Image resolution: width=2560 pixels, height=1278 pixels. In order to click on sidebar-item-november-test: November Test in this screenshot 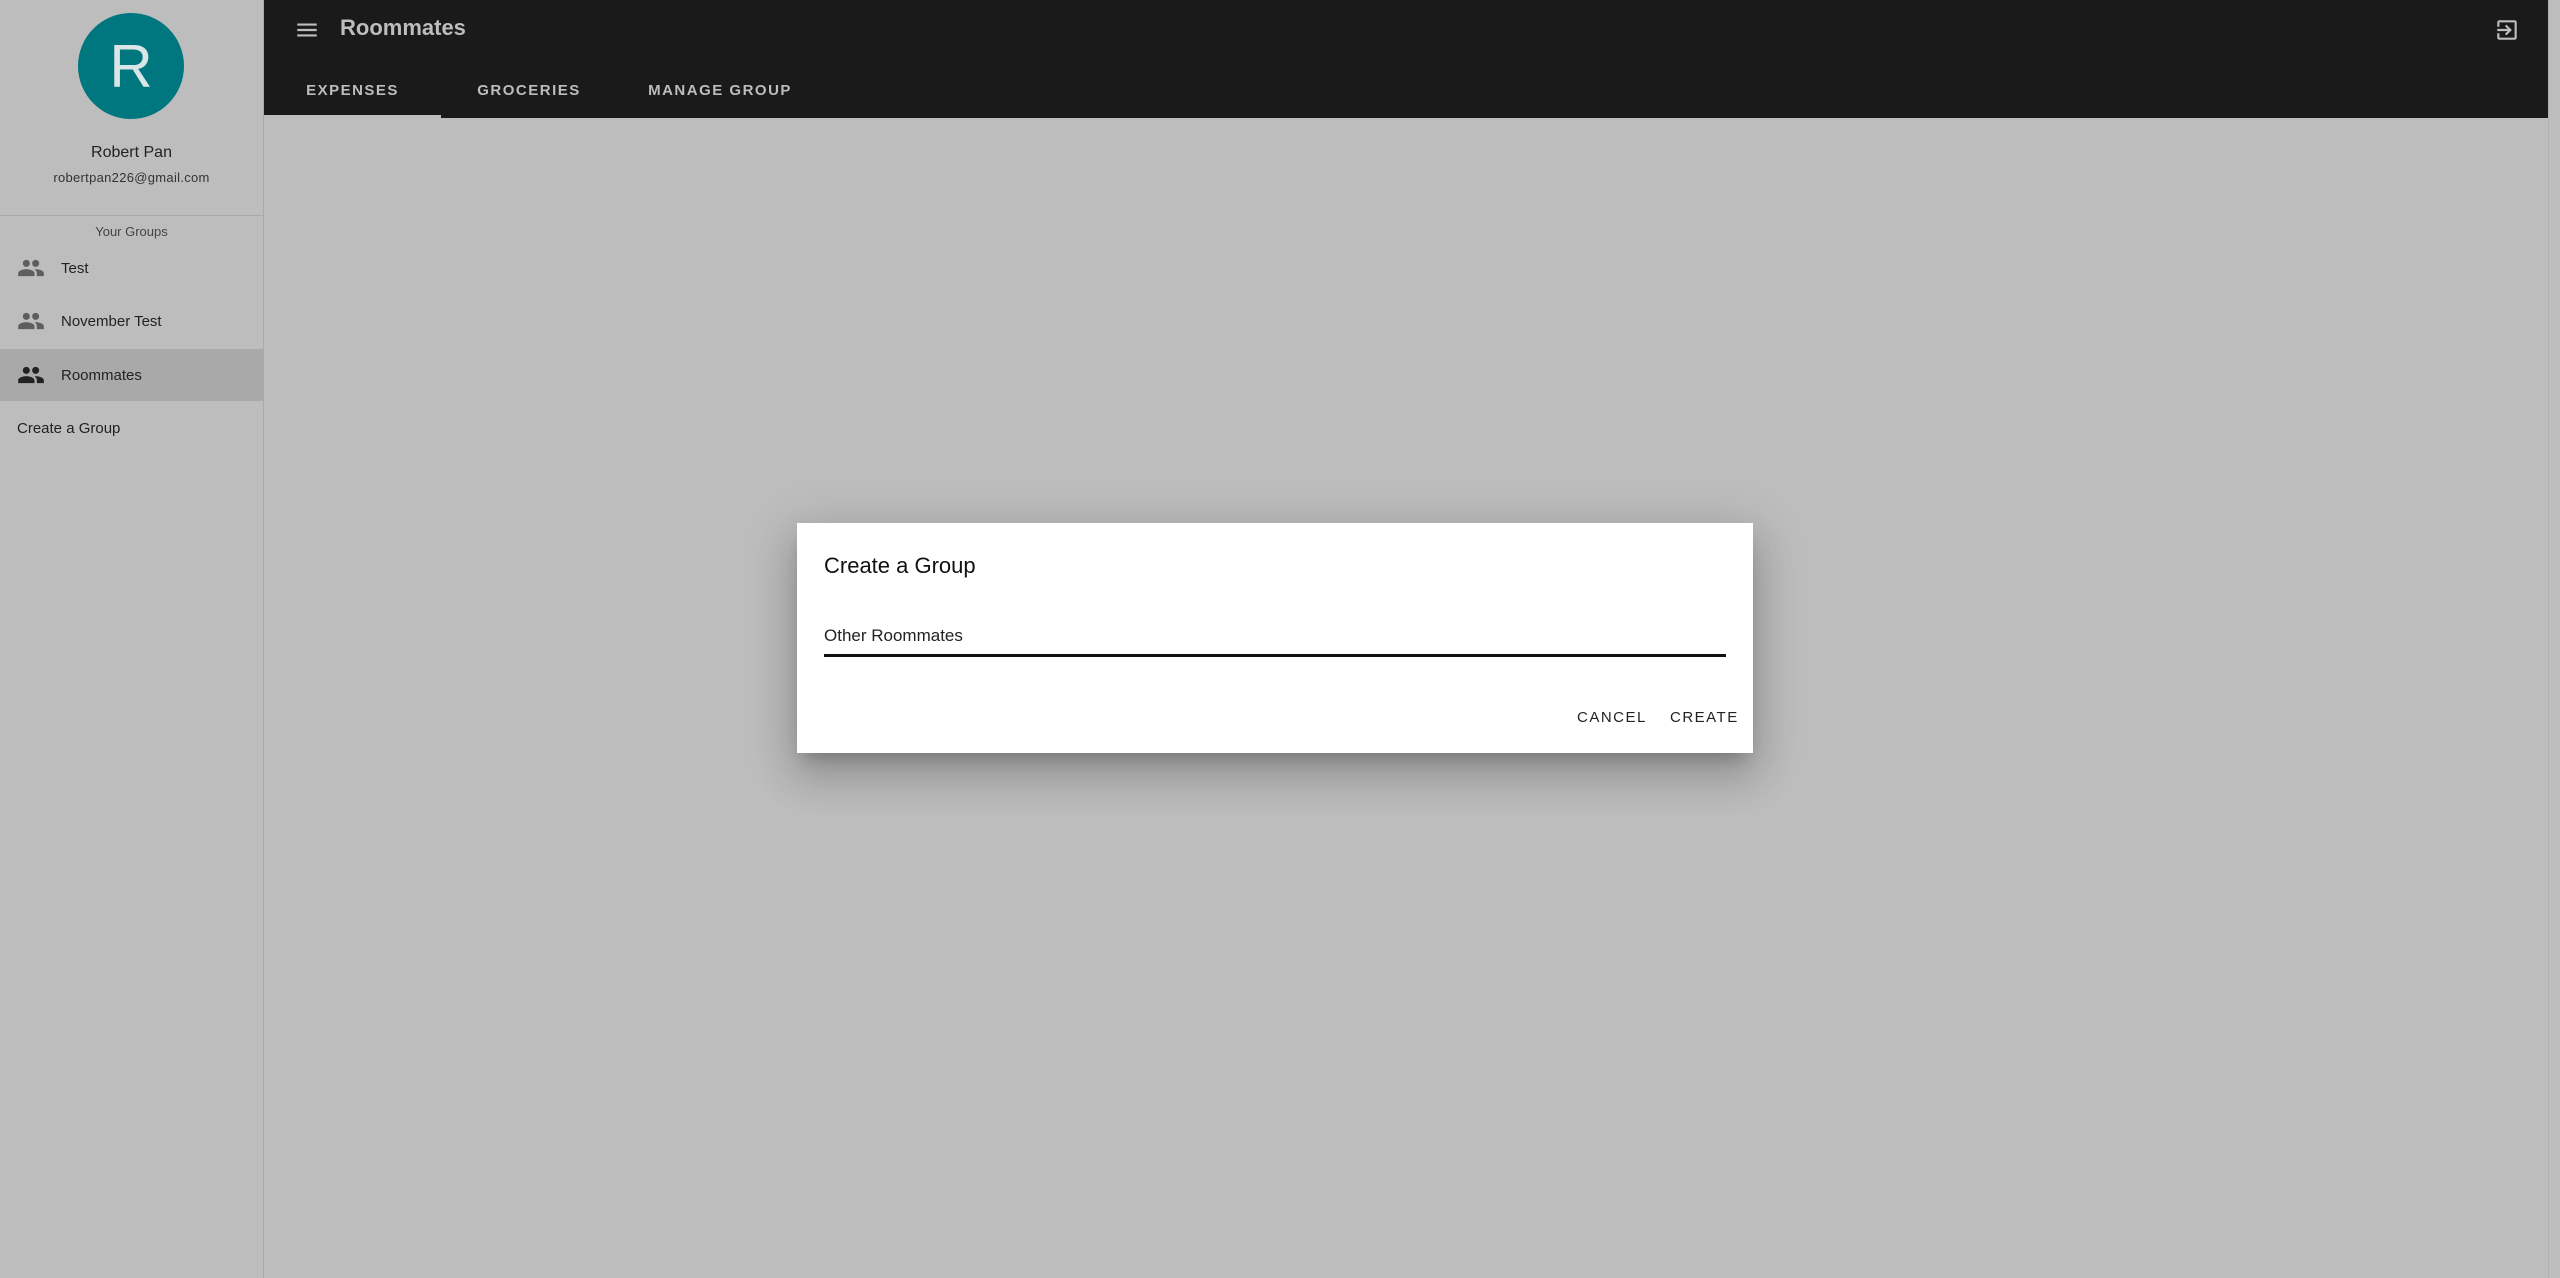, I will do `click(131, 321)`.